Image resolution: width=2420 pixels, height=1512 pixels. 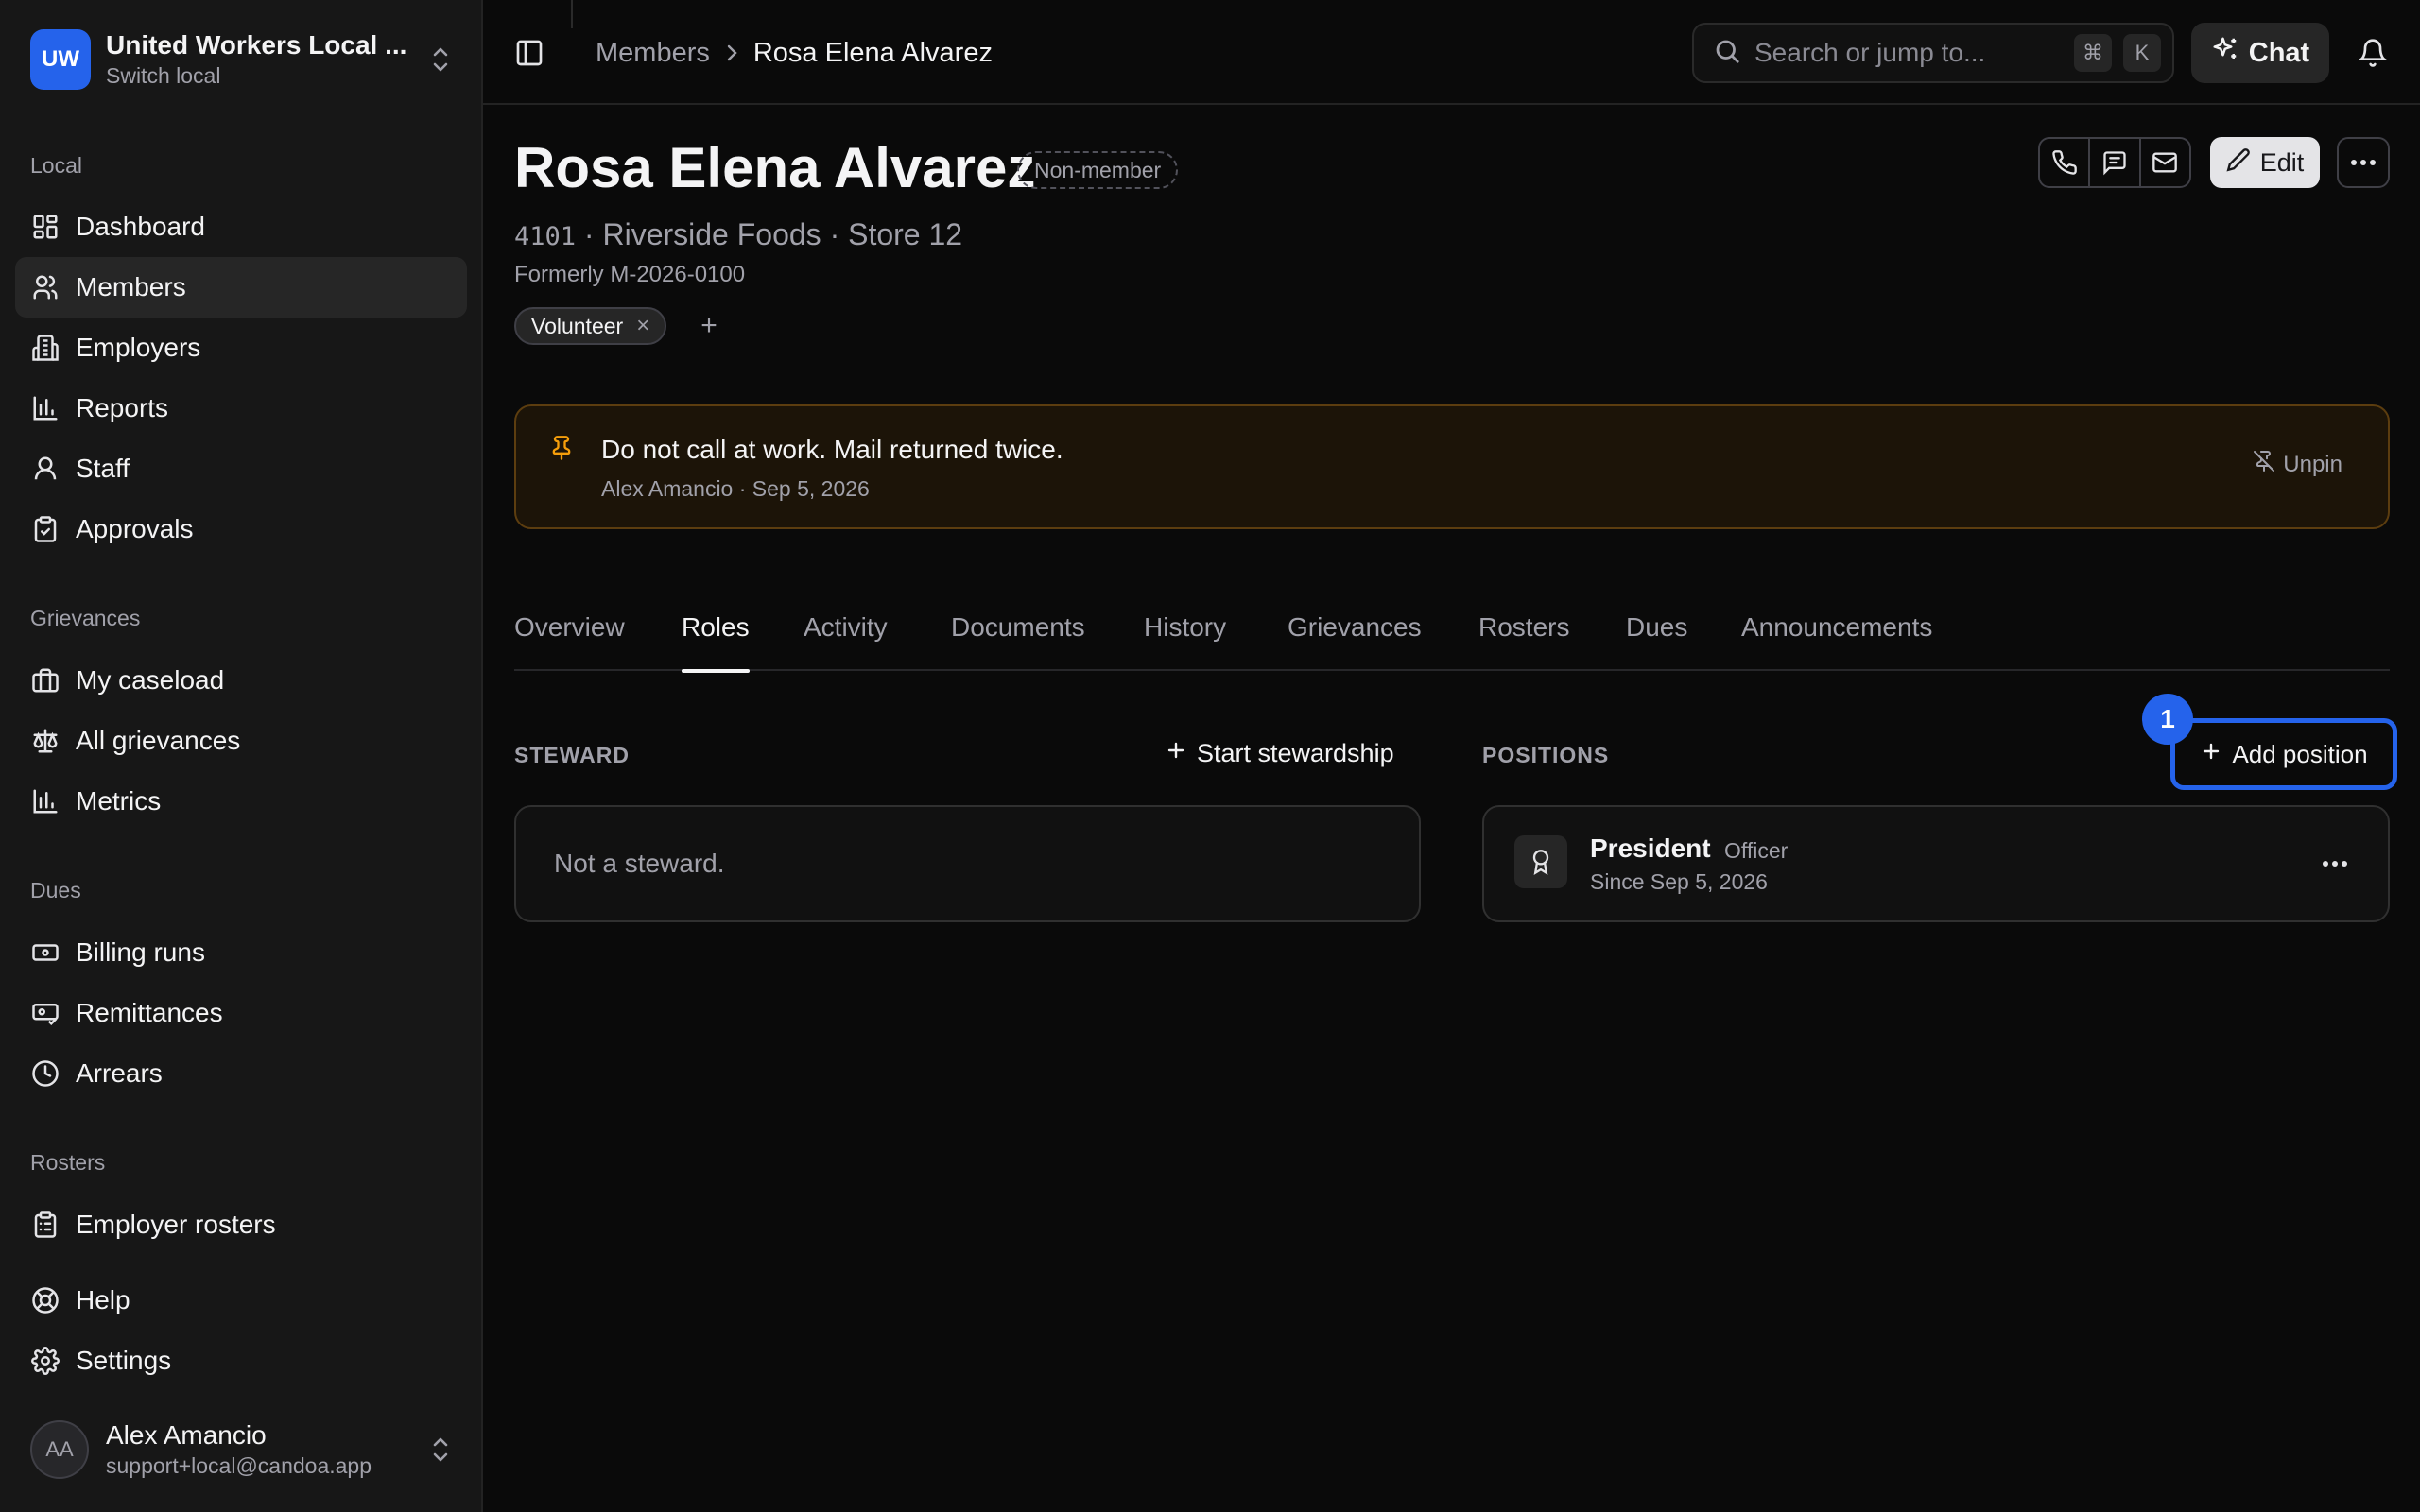 What do you see at coordinates (794, 53) in the screenshot?
I see `breadcrumb: Members Rosa Elena Alvarez` at bounding box center [794, 53].